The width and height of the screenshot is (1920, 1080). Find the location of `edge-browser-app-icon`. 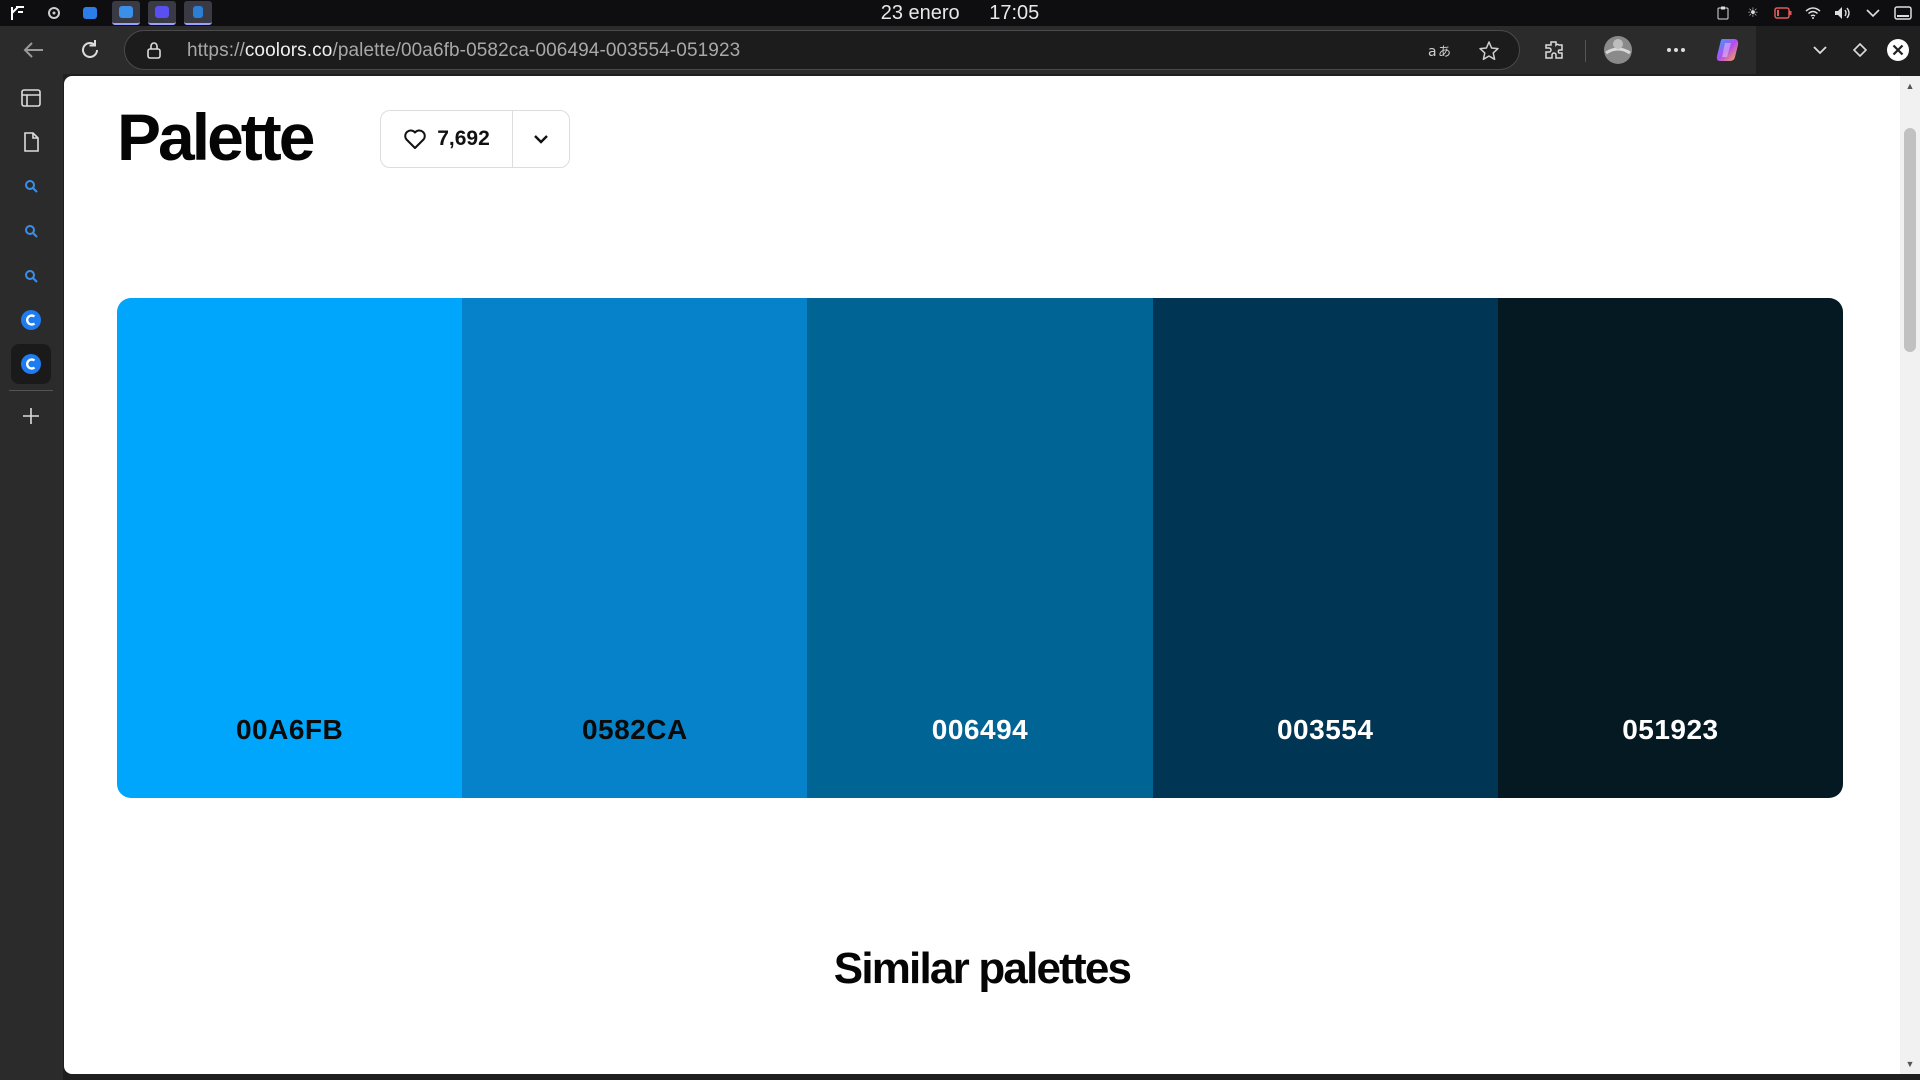

edge-browser-app-icon is located at coordinates (162, 13).